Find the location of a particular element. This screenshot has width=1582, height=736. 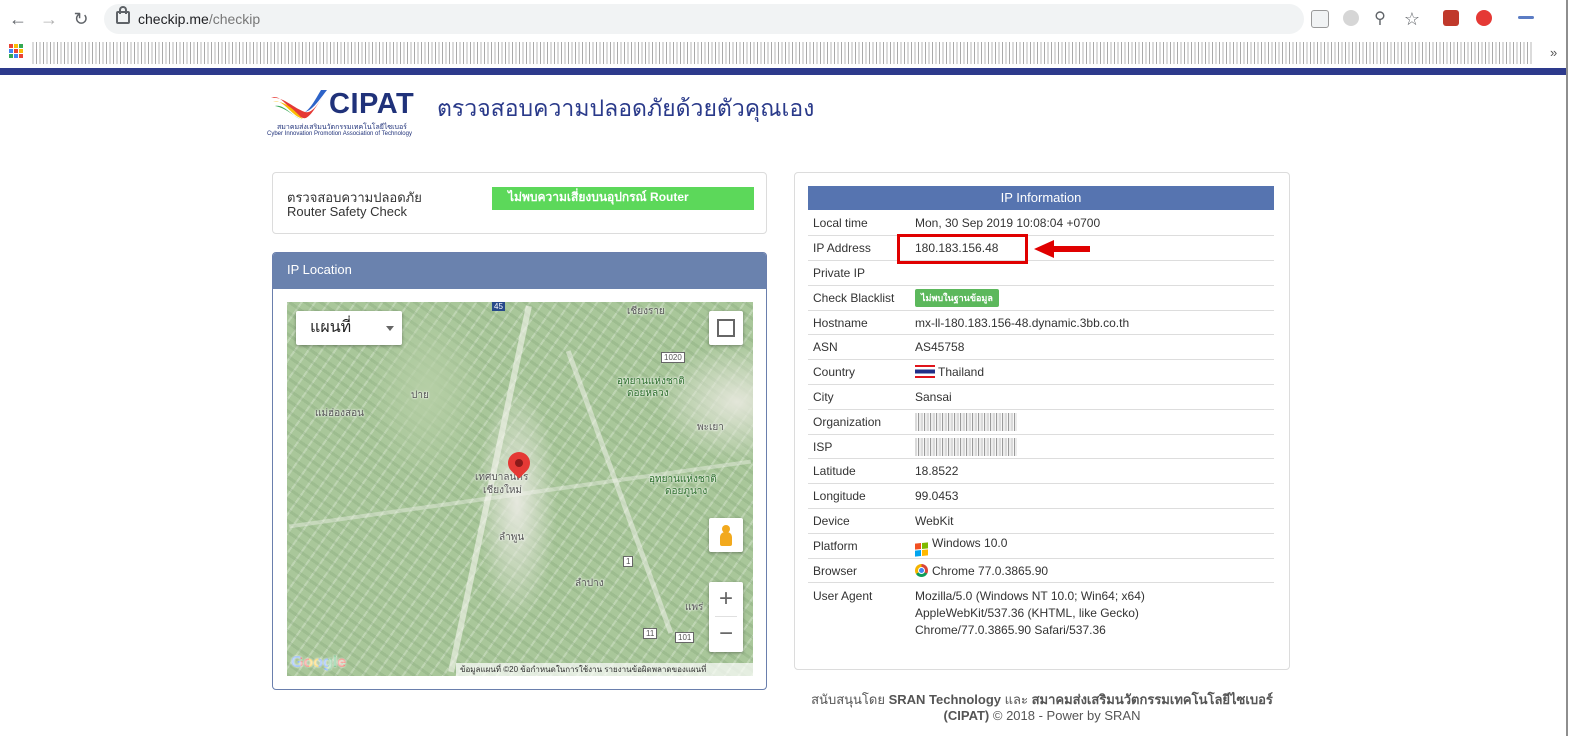

map-label-road1020: 1020 is located at coordinates (673, 357).